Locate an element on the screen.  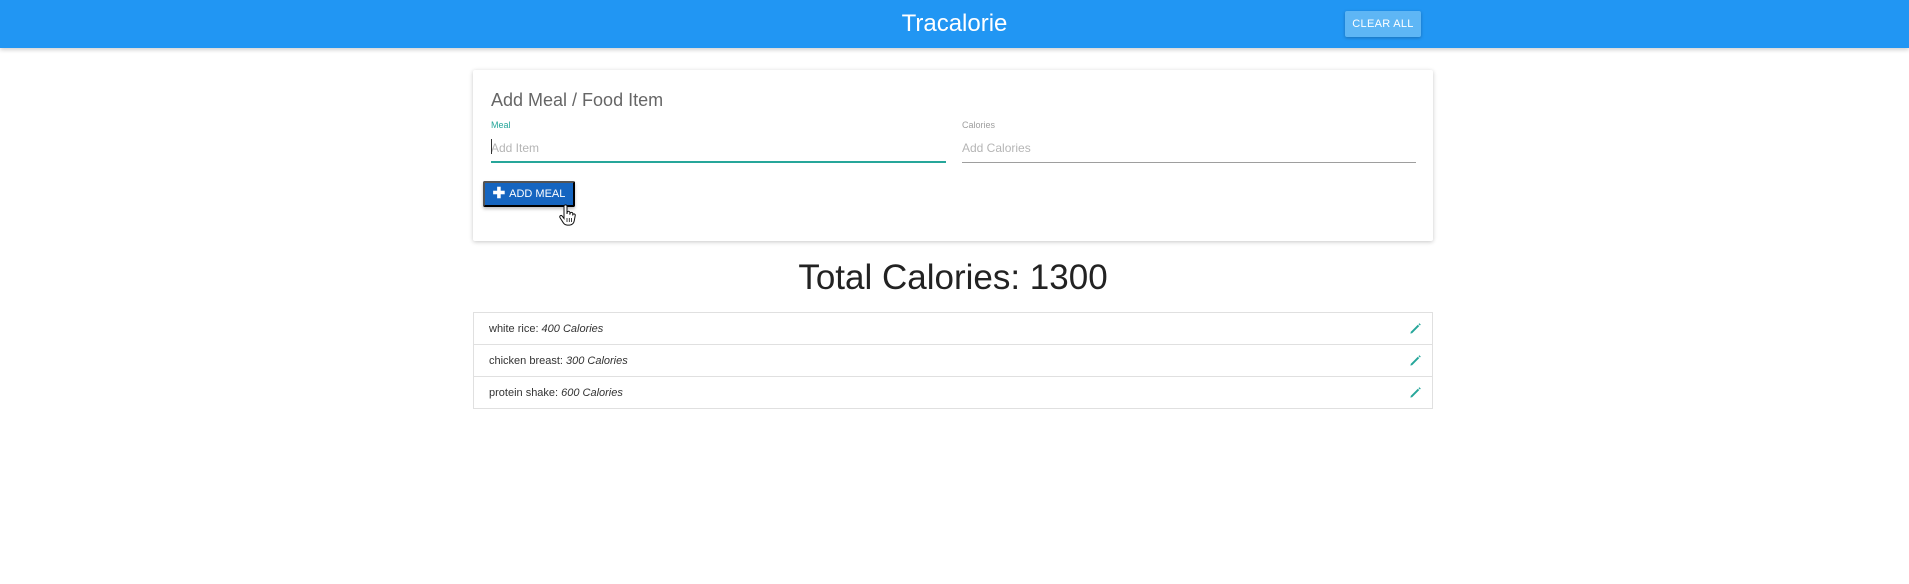
meal-list-item: chicken breast: 300 Calories is located at coordinates (953, 361).